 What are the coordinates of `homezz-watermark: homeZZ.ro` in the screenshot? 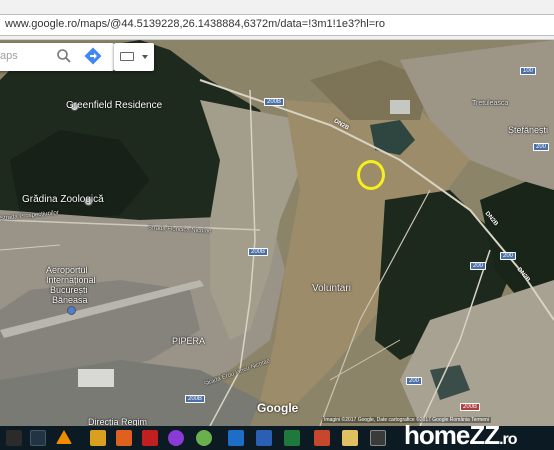 It's located at (461, 435).